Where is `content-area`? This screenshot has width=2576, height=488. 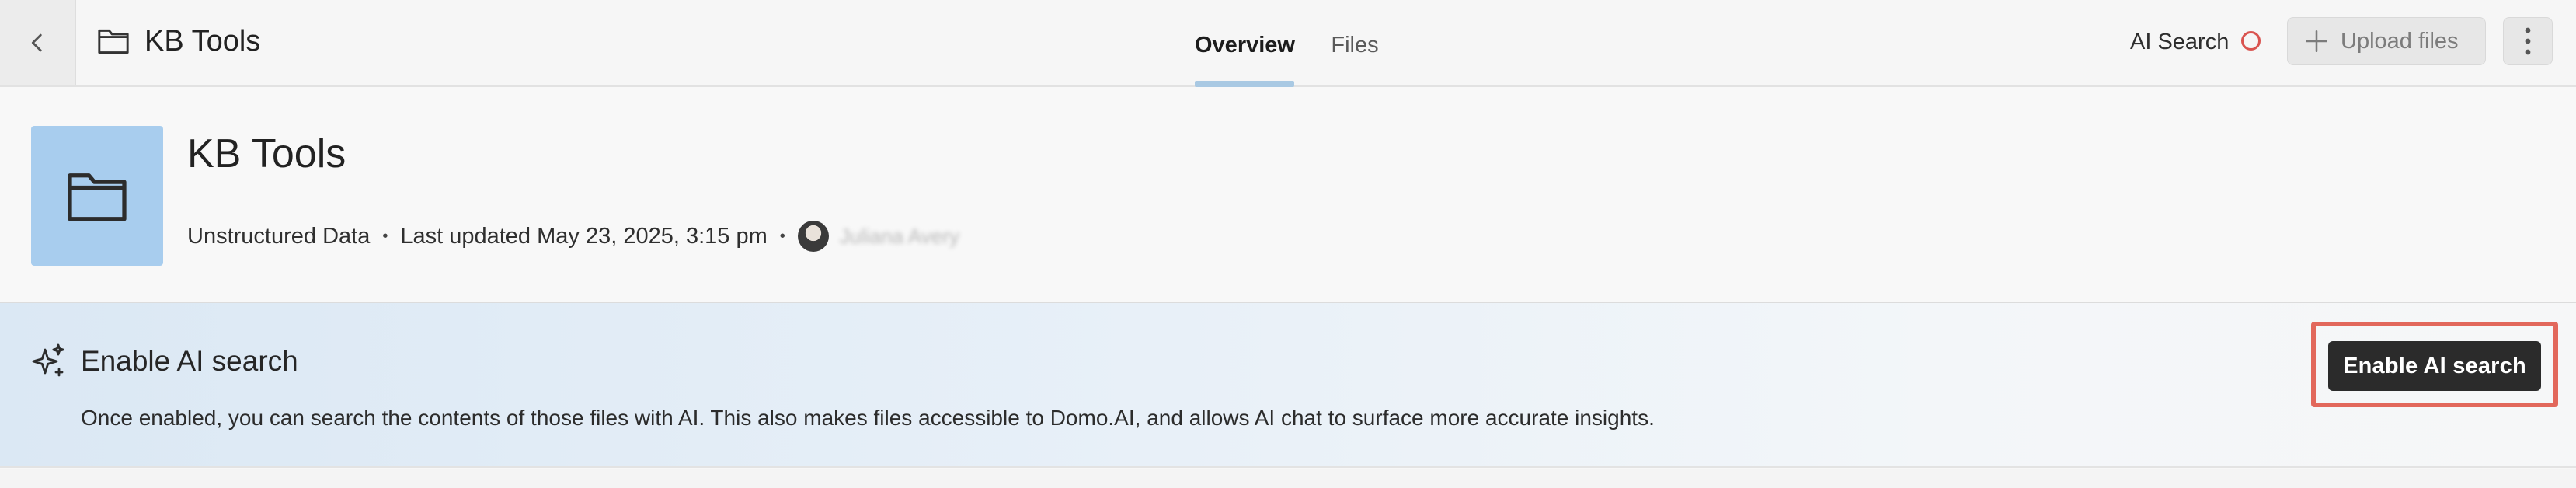 content-area is located at coordinates (1288, 478).